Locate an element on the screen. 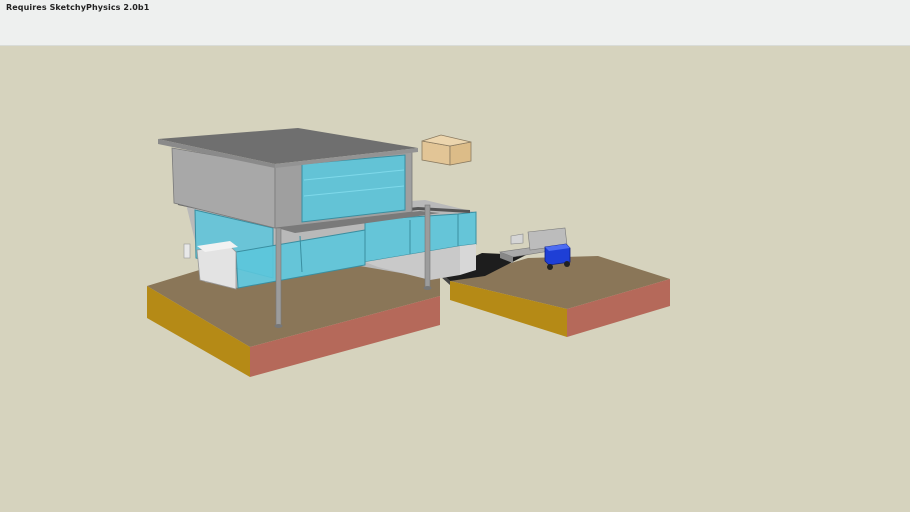  support-pole-front is located at coordinates (278, 277).